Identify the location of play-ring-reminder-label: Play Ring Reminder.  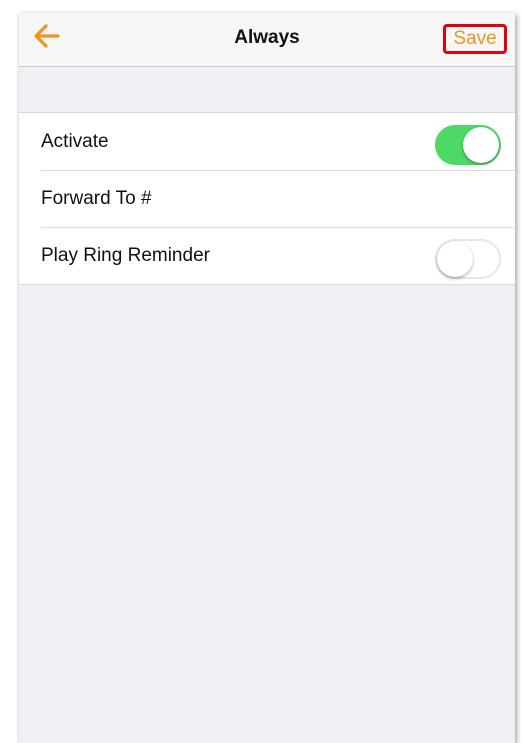
(125, 255).